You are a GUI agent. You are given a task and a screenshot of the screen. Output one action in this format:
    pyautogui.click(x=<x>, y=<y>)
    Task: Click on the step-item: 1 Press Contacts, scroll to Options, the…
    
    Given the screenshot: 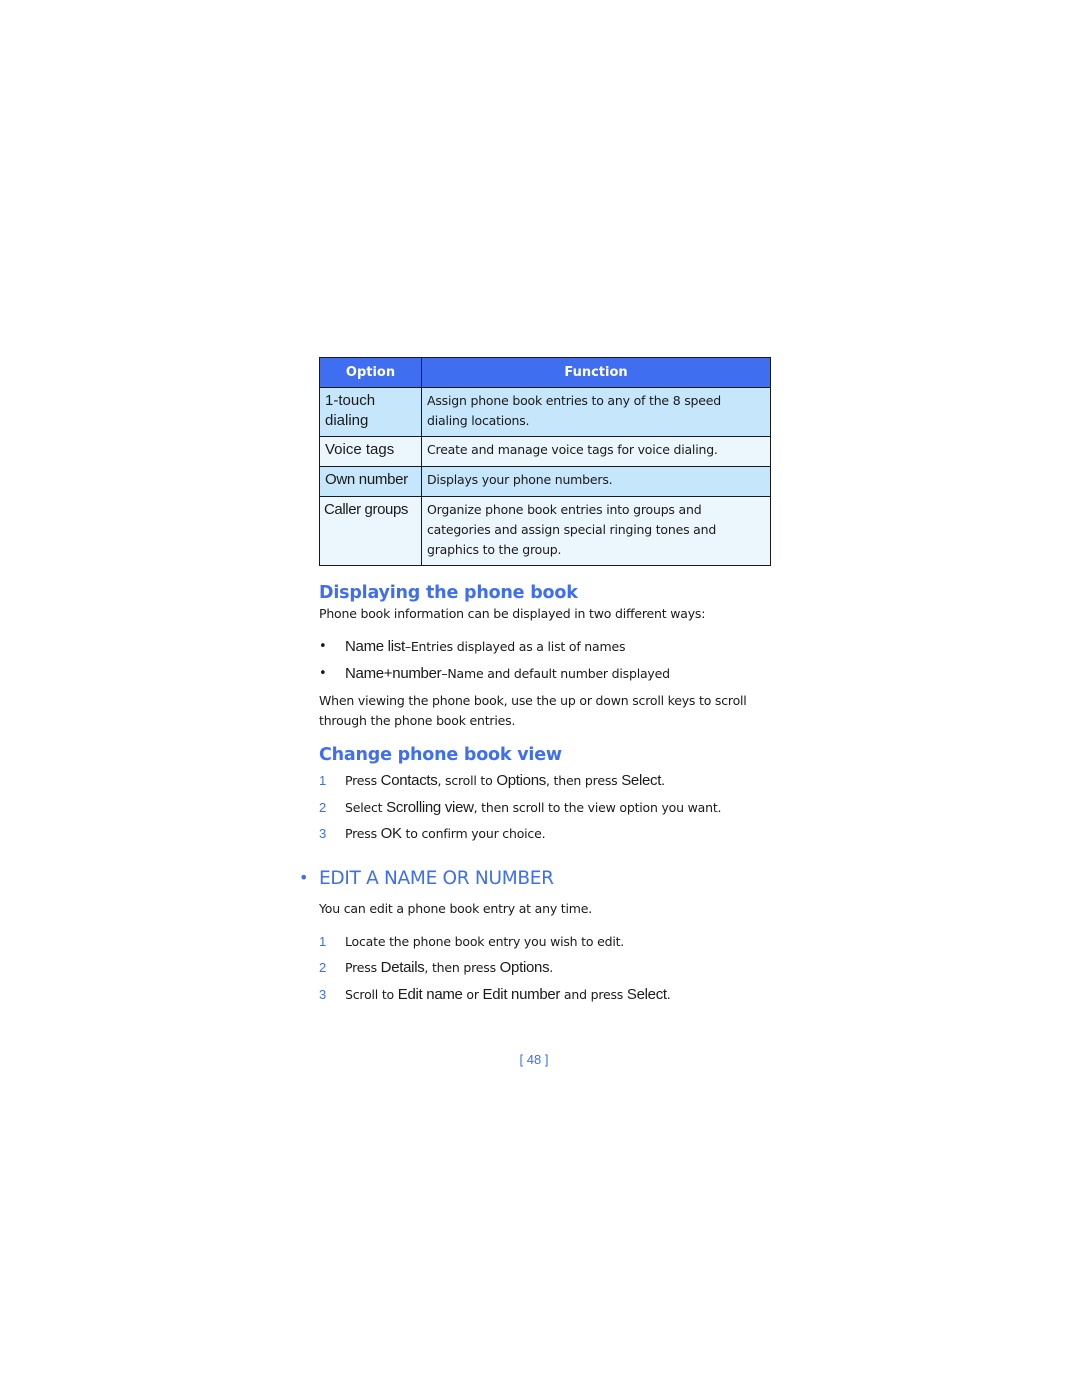 What is the action you would take?
    pyautogui.click(x=545, y=784)
    